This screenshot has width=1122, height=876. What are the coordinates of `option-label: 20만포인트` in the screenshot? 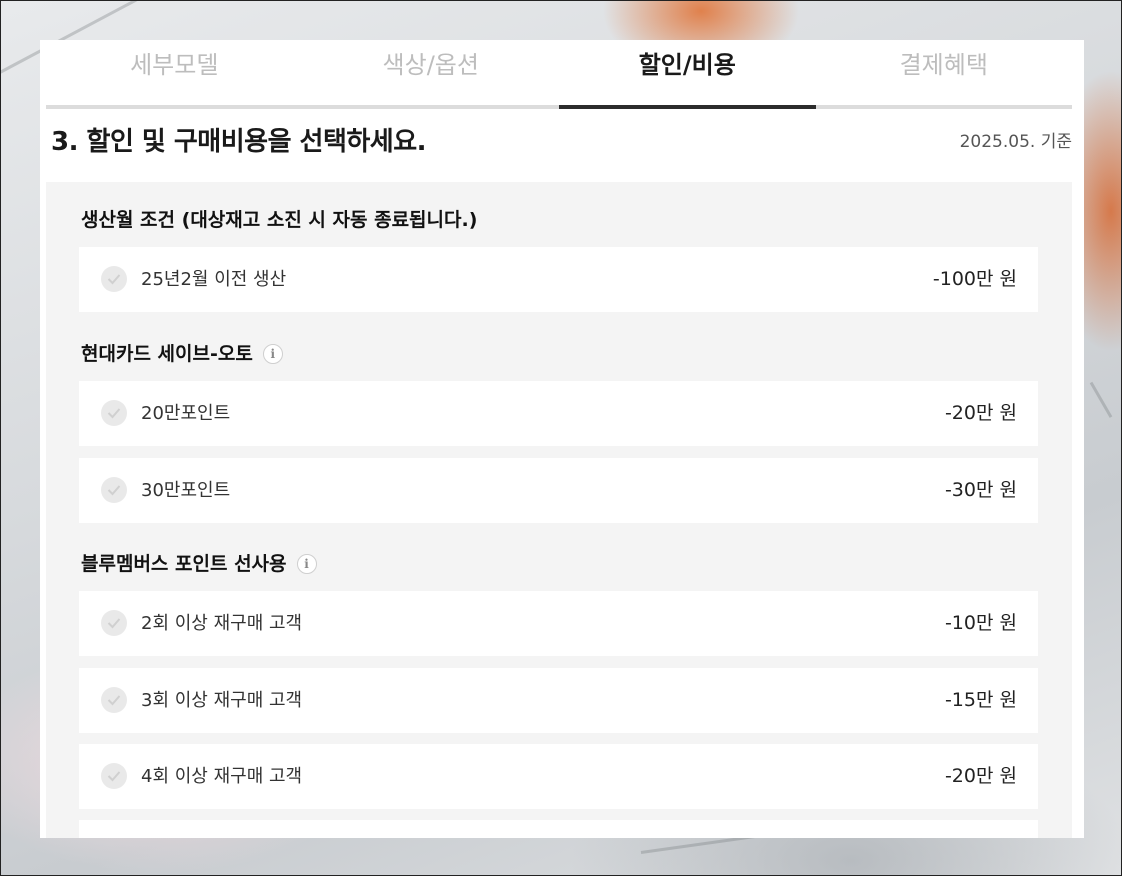 It's located at (186, 413).